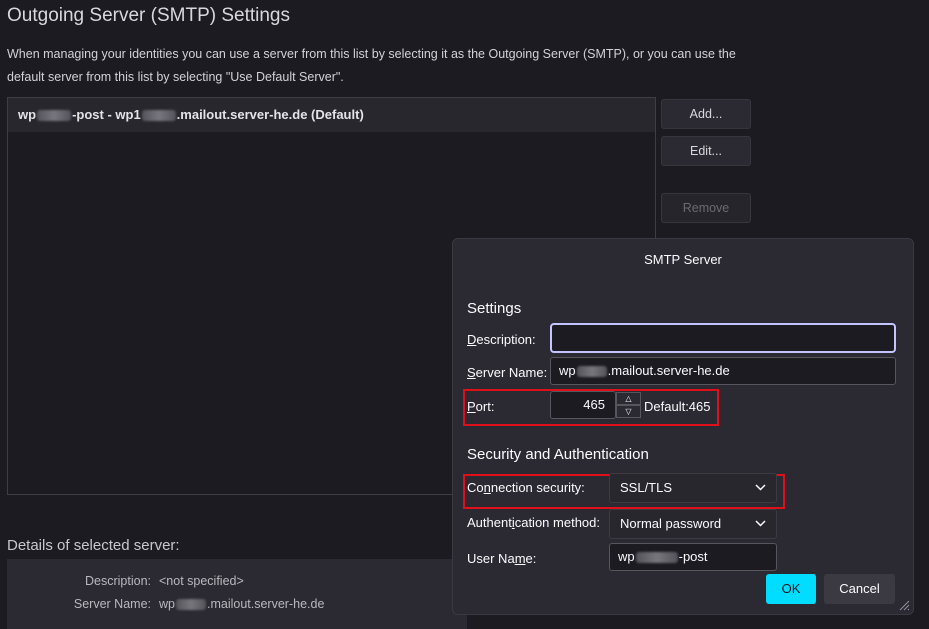  I want to click on port-input: 465, so click(583, 405).